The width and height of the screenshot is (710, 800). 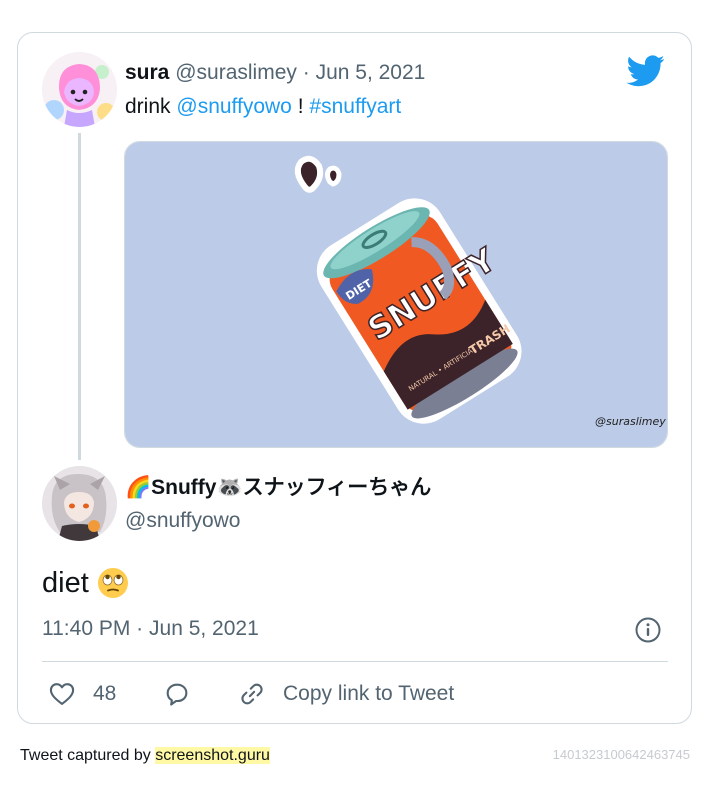 I want to click on quoted-author-name: sura, so click(x=147, y=72).